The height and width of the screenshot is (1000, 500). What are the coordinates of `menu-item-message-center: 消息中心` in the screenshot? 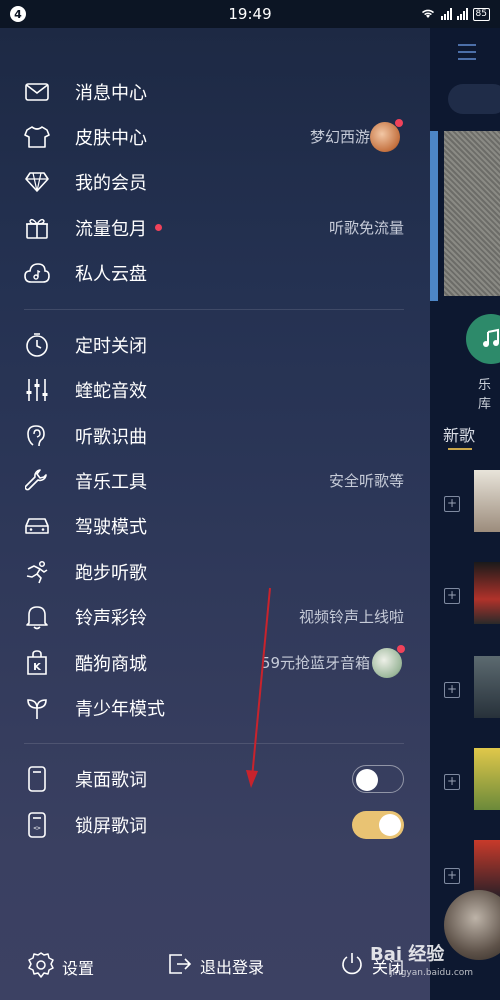 It's located at (215, 91).